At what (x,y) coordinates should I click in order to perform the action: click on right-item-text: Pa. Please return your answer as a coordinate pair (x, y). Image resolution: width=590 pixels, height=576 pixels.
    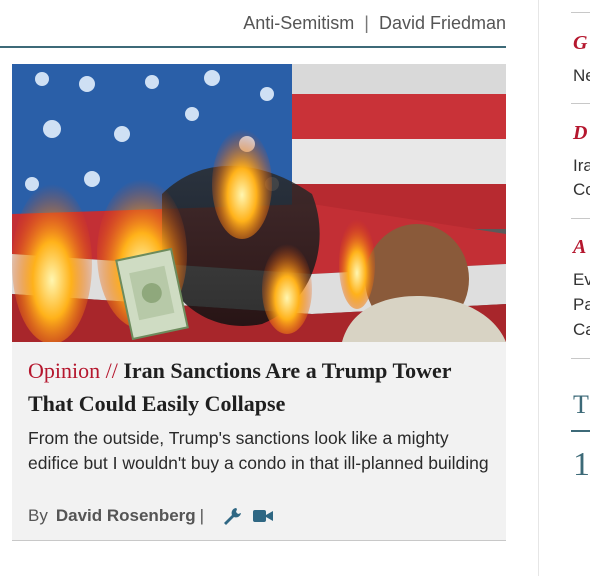
    Looking at the image, I should click on (581, 305).